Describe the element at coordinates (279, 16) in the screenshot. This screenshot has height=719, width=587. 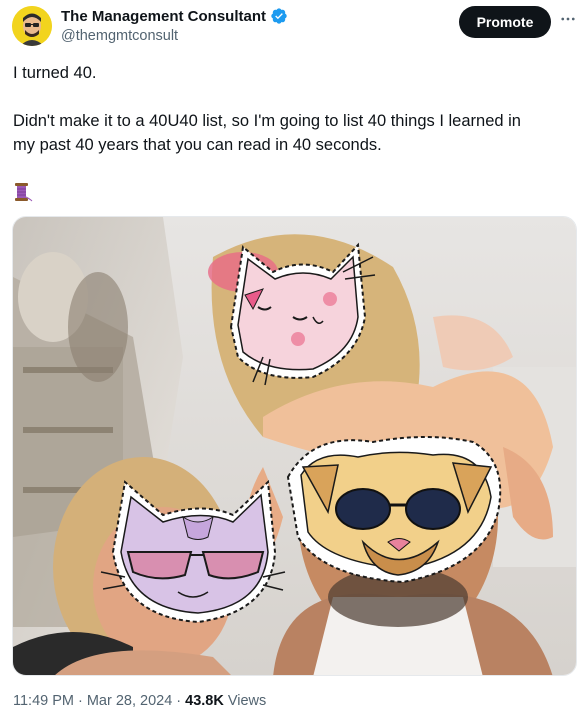
I see `verified-badge-icon` at that location.